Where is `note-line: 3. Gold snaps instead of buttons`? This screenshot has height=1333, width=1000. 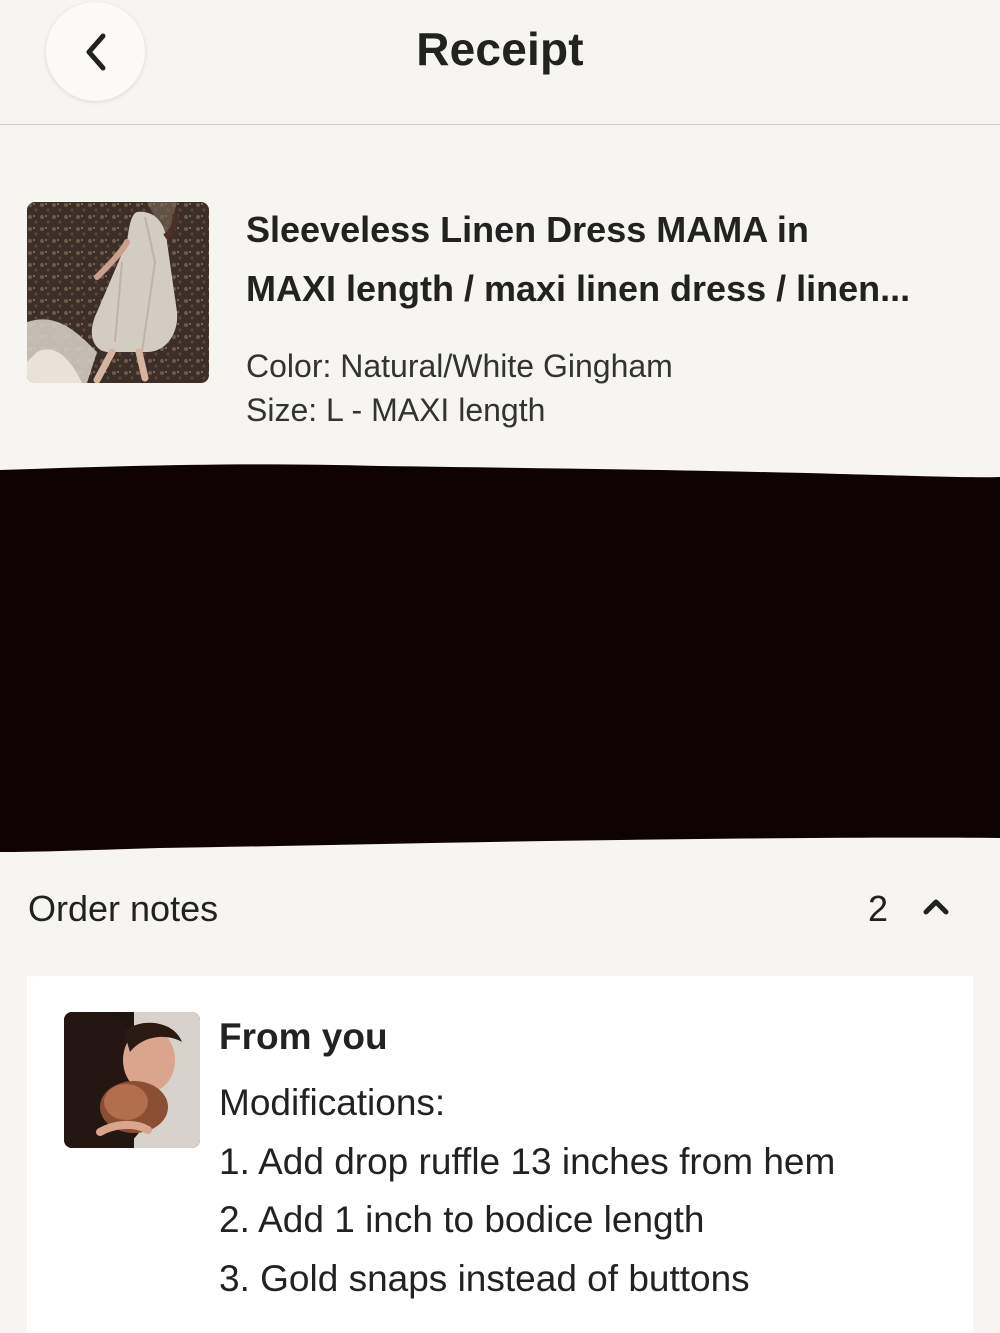
note-line: 3. Gold snaps instead of buttons is located at coordinates (484, 1278).